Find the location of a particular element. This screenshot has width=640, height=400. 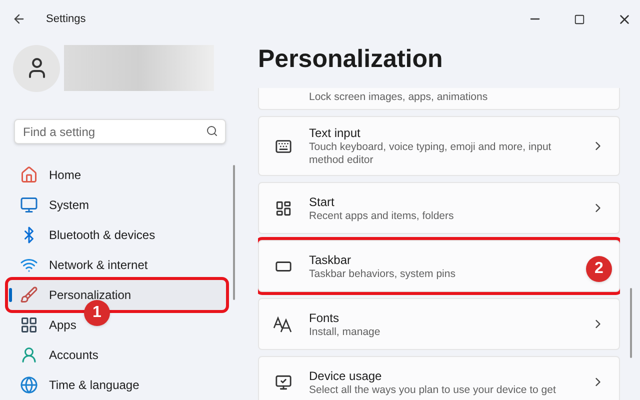

card-subtitle: Select all the ways you plan to use your device to get is located at coordinates (433, 390).